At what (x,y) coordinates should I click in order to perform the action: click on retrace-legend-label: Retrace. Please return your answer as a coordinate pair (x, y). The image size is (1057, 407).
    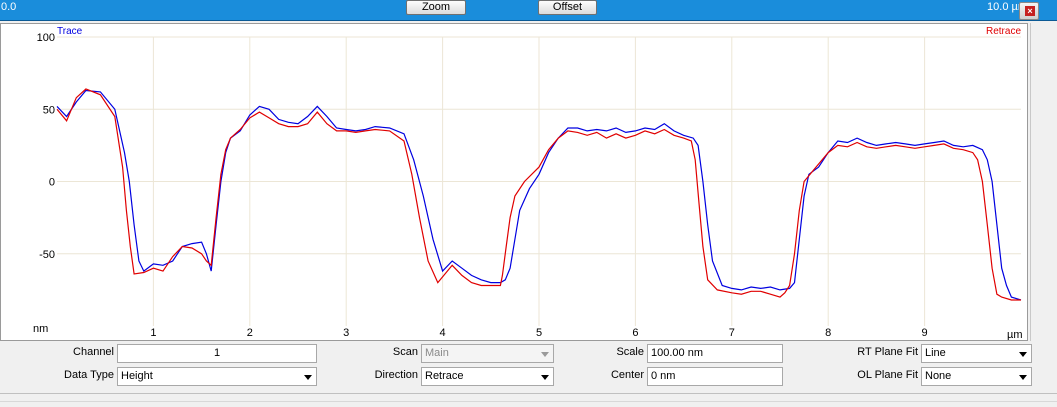
    Looking at the image, I should click on (1003, 31).